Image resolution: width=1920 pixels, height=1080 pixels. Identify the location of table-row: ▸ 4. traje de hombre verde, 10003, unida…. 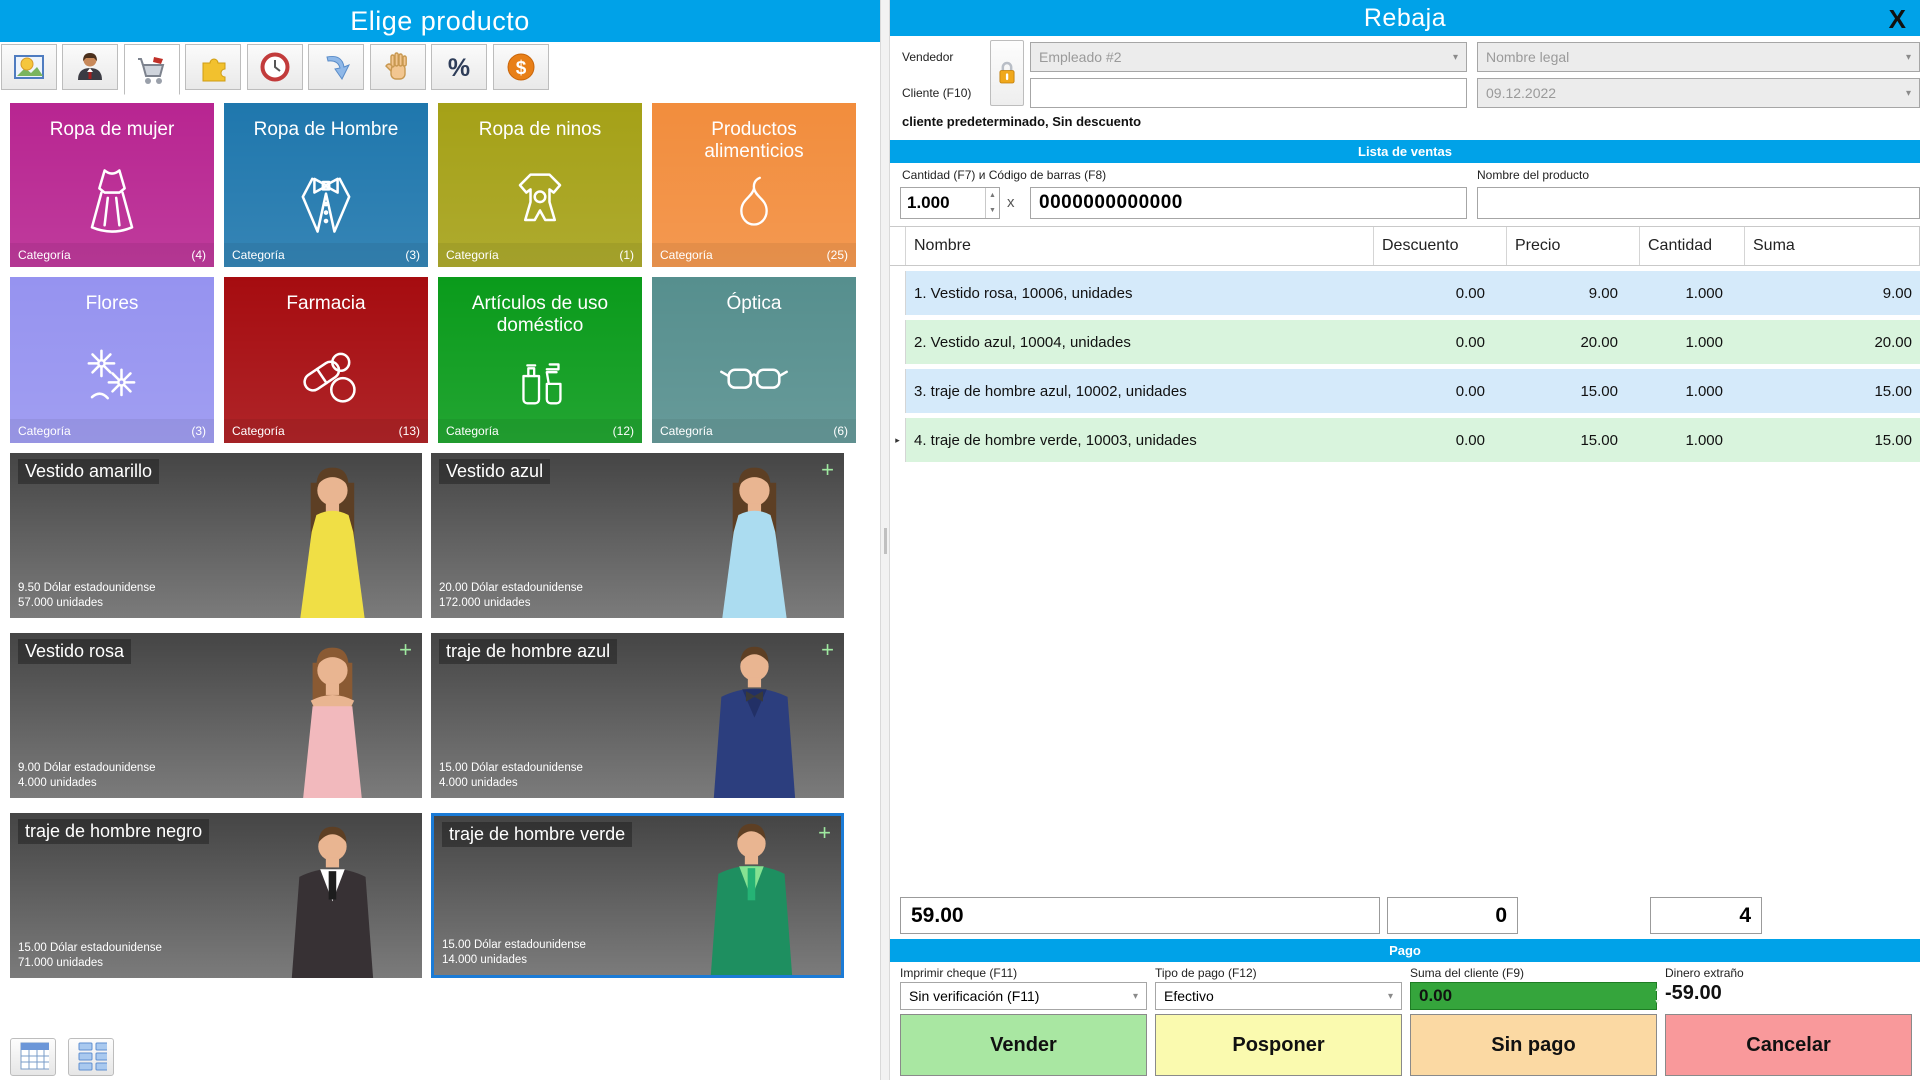
(1405, 440).